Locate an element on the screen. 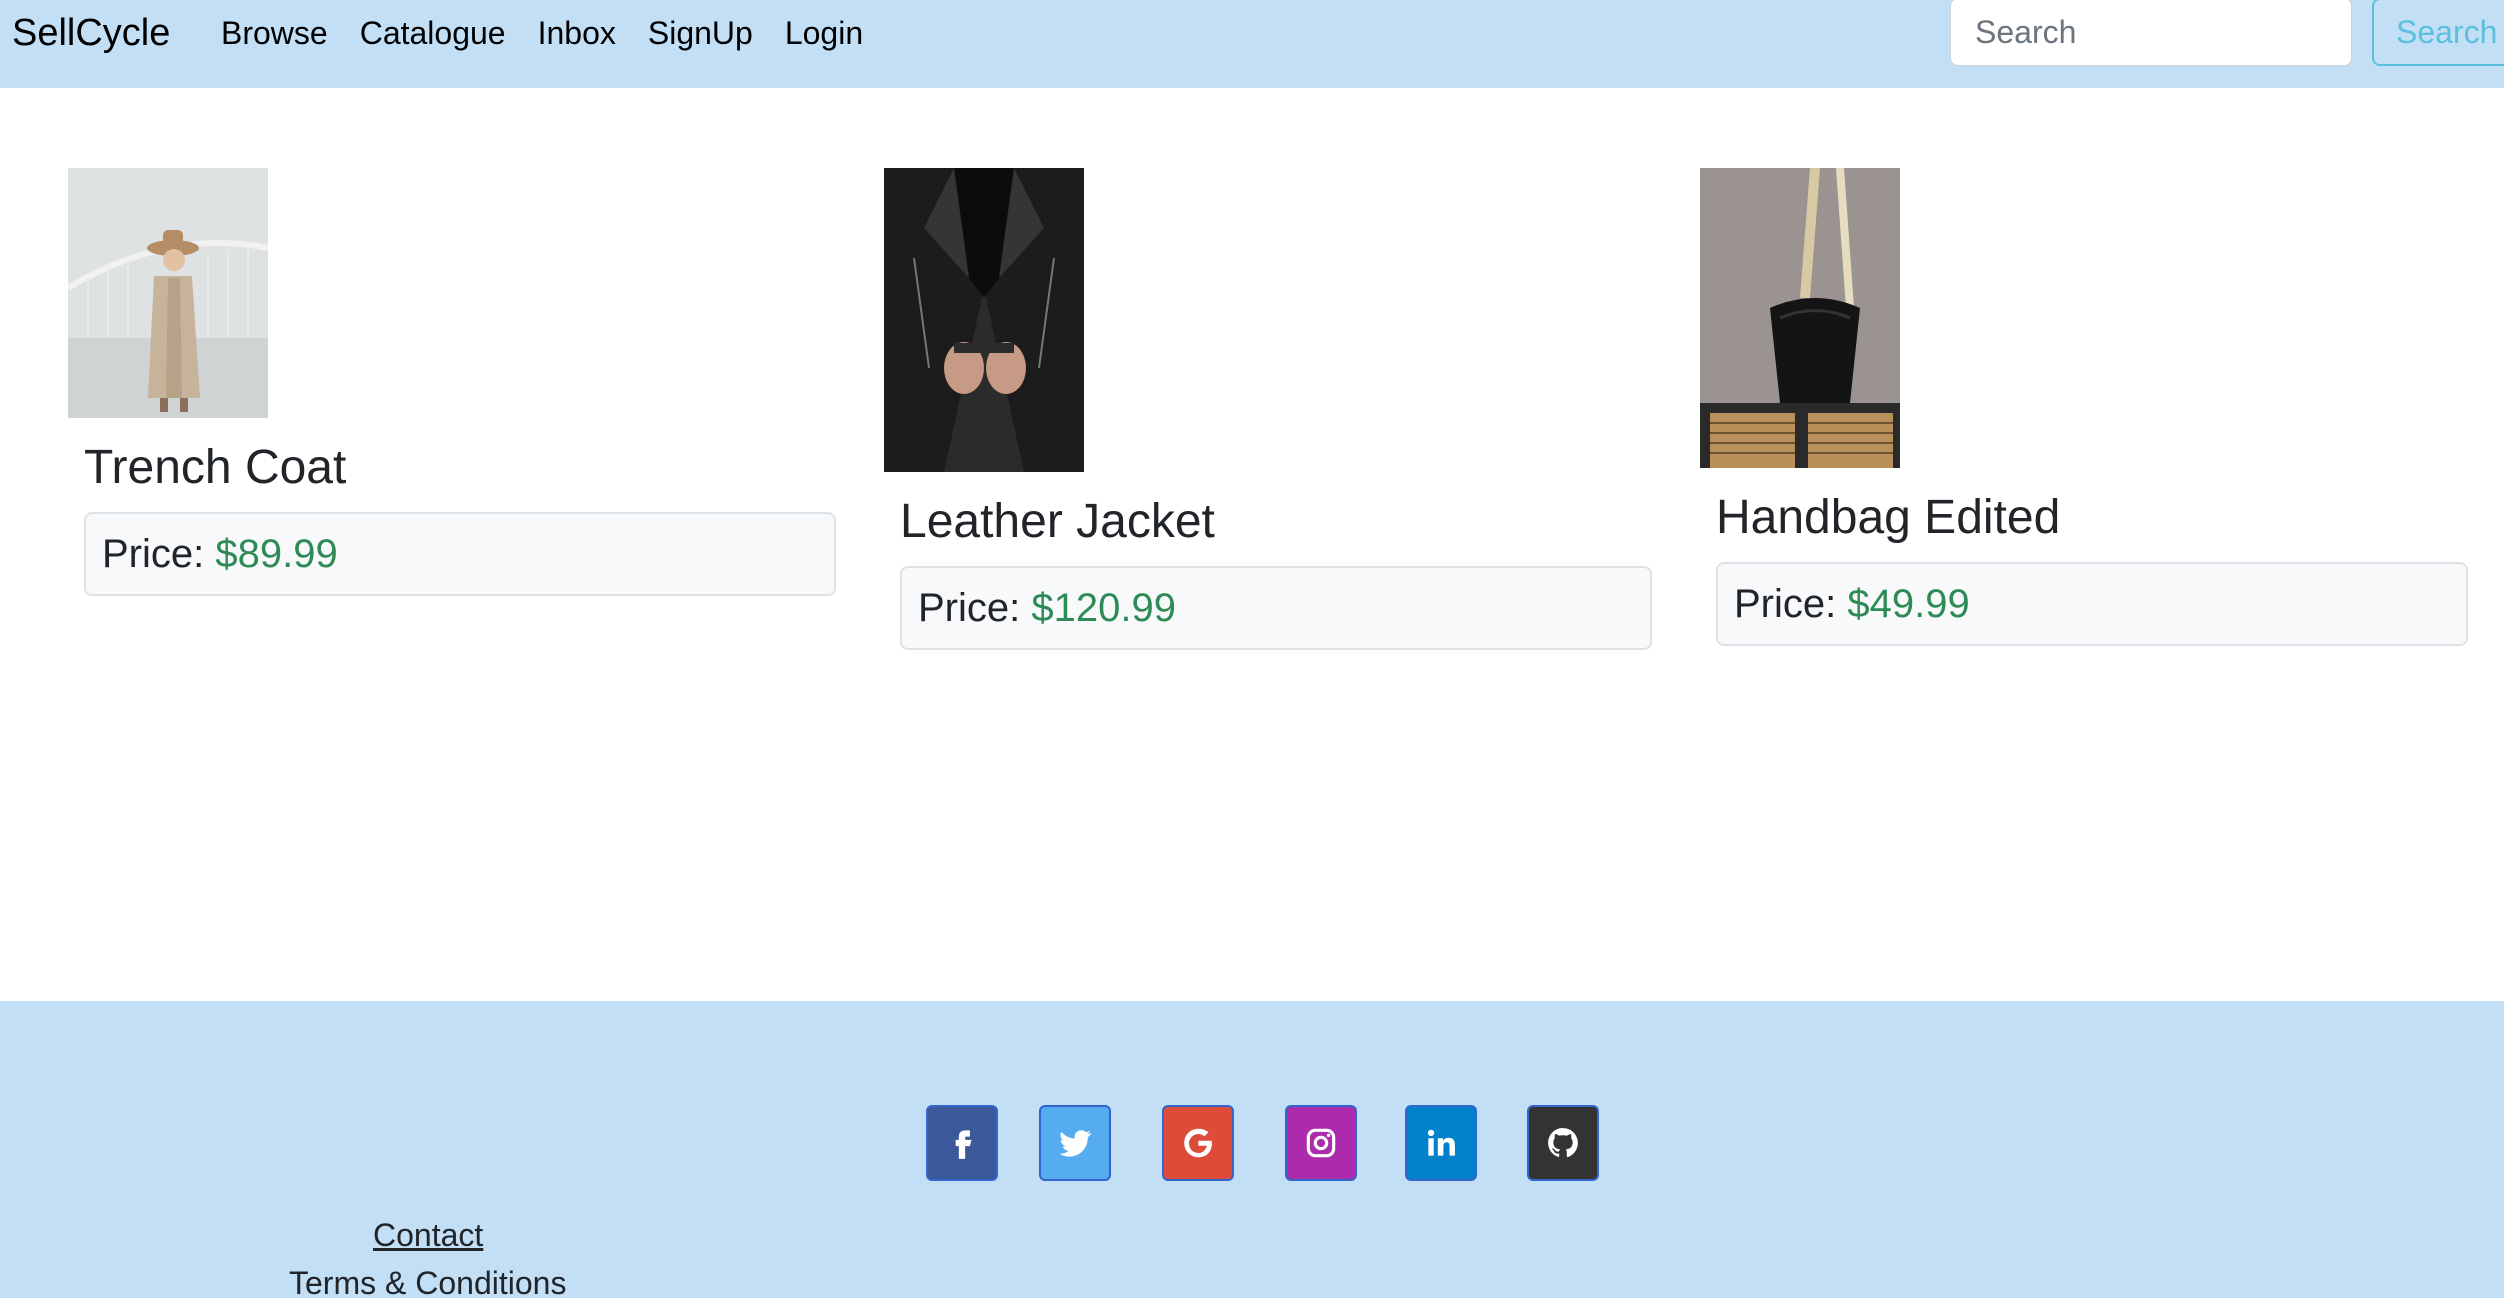  product-name: Leather Jacket is located at coordinates (1057, 522).